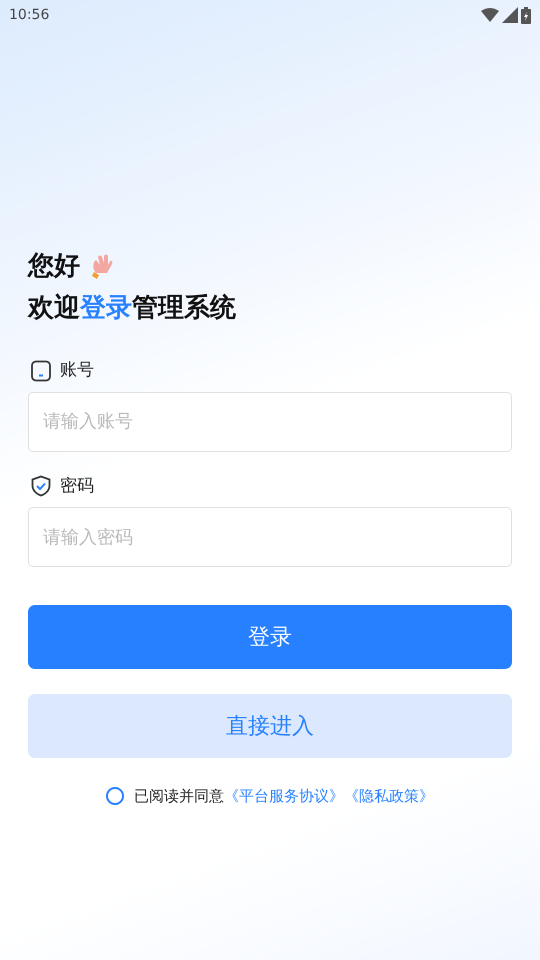 This screenshot has height=960, width=540. Describe the element at coordinates (526, 15) in the screenshot. I see `battery-icon` at that location.